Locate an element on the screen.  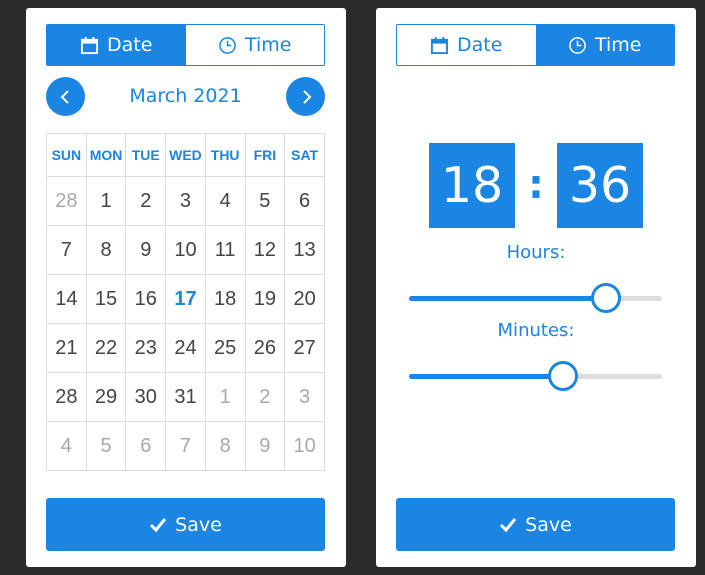
minutes-slider is located at coordinates (535, 376).